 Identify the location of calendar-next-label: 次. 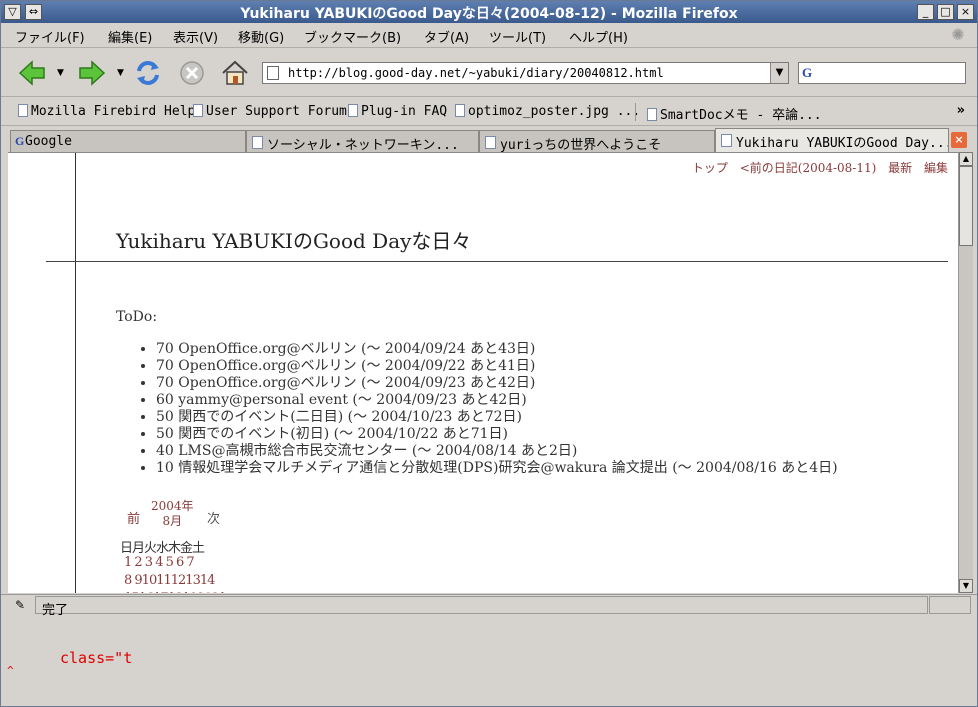
(214, 519).